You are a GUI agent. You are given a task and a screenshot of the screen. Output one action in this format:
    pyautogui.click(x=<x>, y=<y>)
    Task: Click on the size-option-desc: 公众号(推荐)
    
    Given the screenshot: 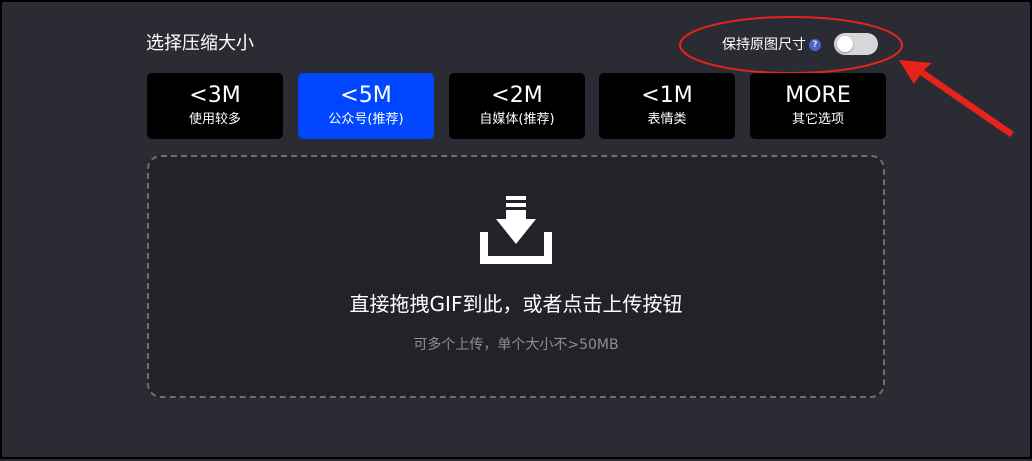 What is the action you would take?
    pyautogui.click(x=366, y=119)
    